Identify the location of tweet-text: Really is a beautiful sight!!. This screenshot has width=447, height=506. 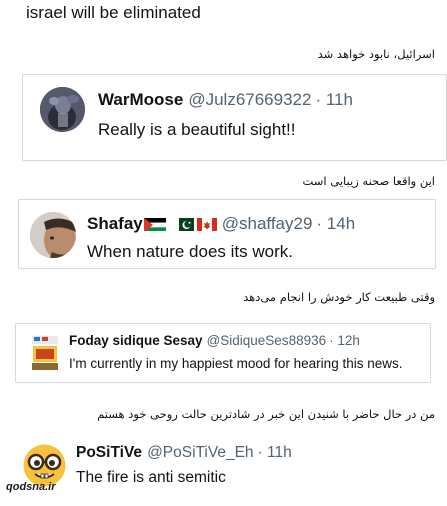
(197, 129).